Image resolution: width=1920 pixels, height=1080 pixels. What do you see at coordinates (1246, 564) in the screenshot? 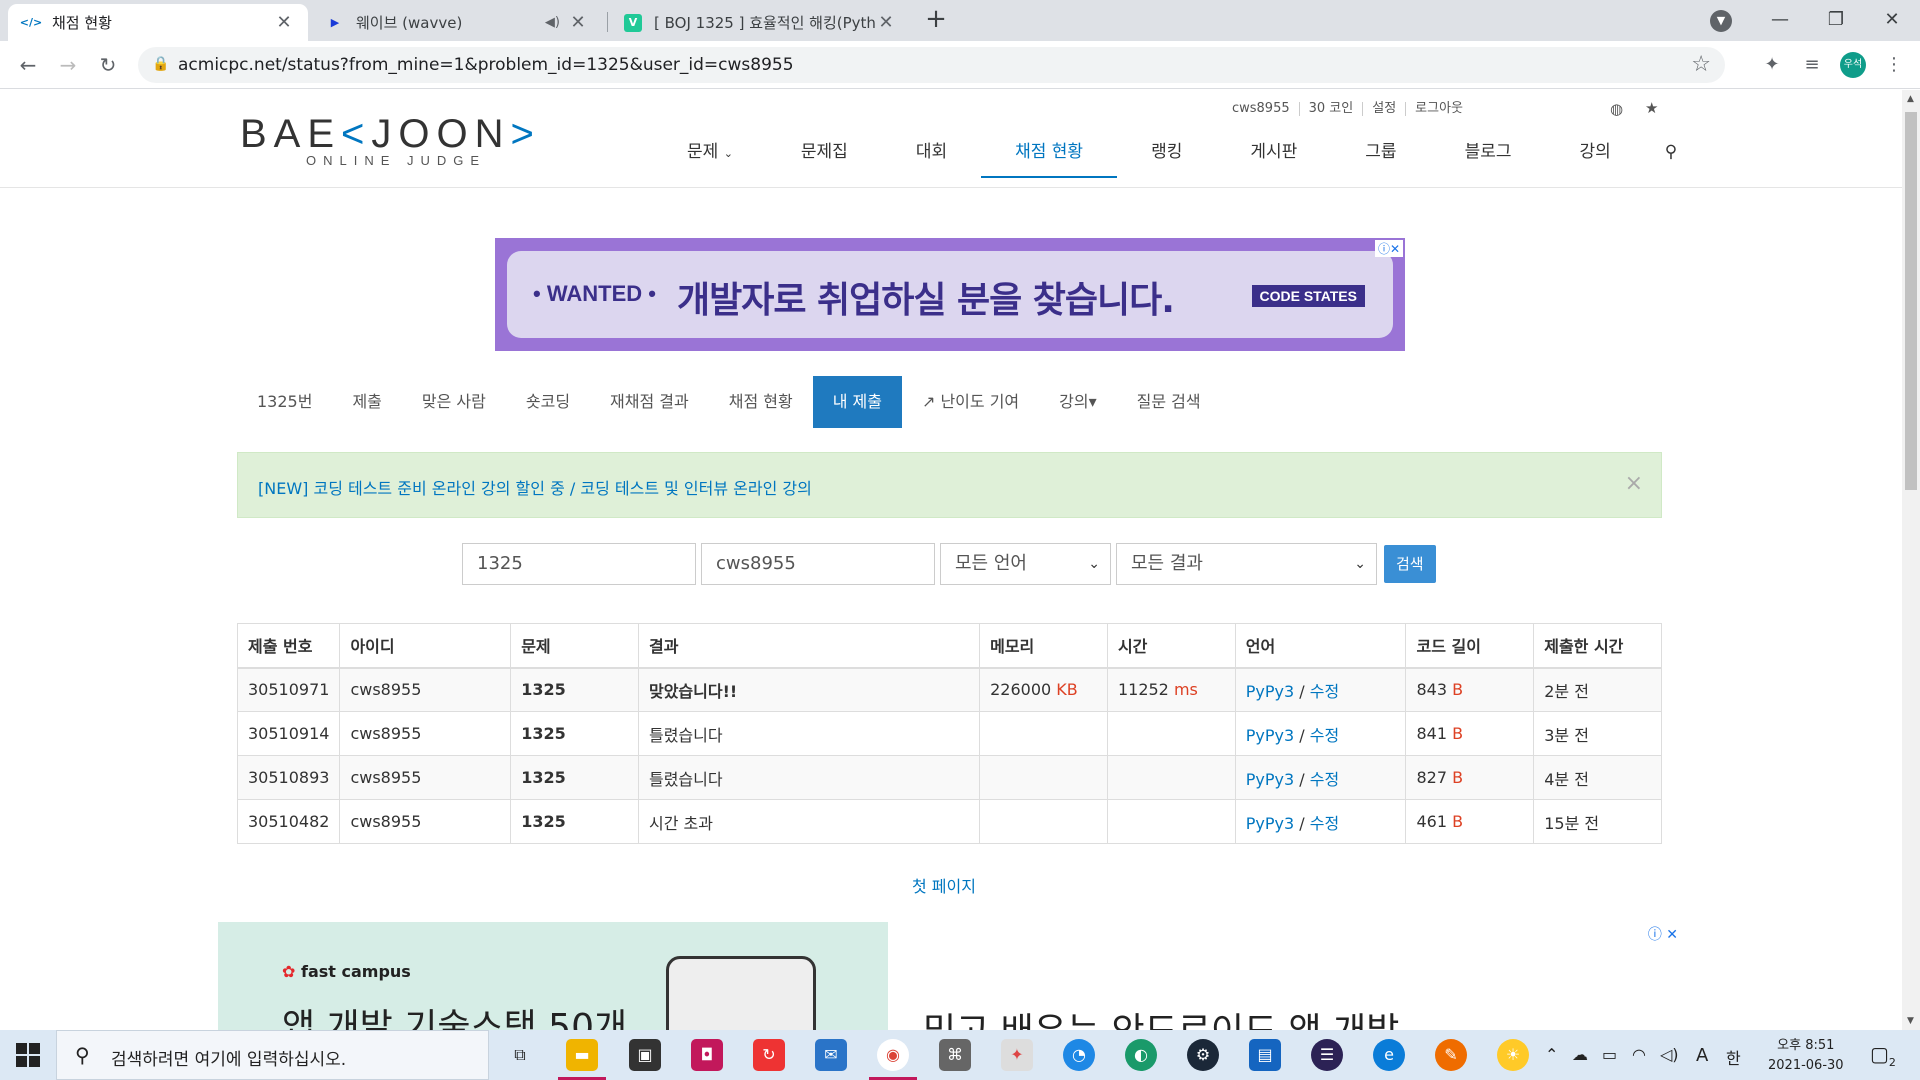
I see `result-select: 모든 결과 ⌄` at bounding box center [1246, 564].